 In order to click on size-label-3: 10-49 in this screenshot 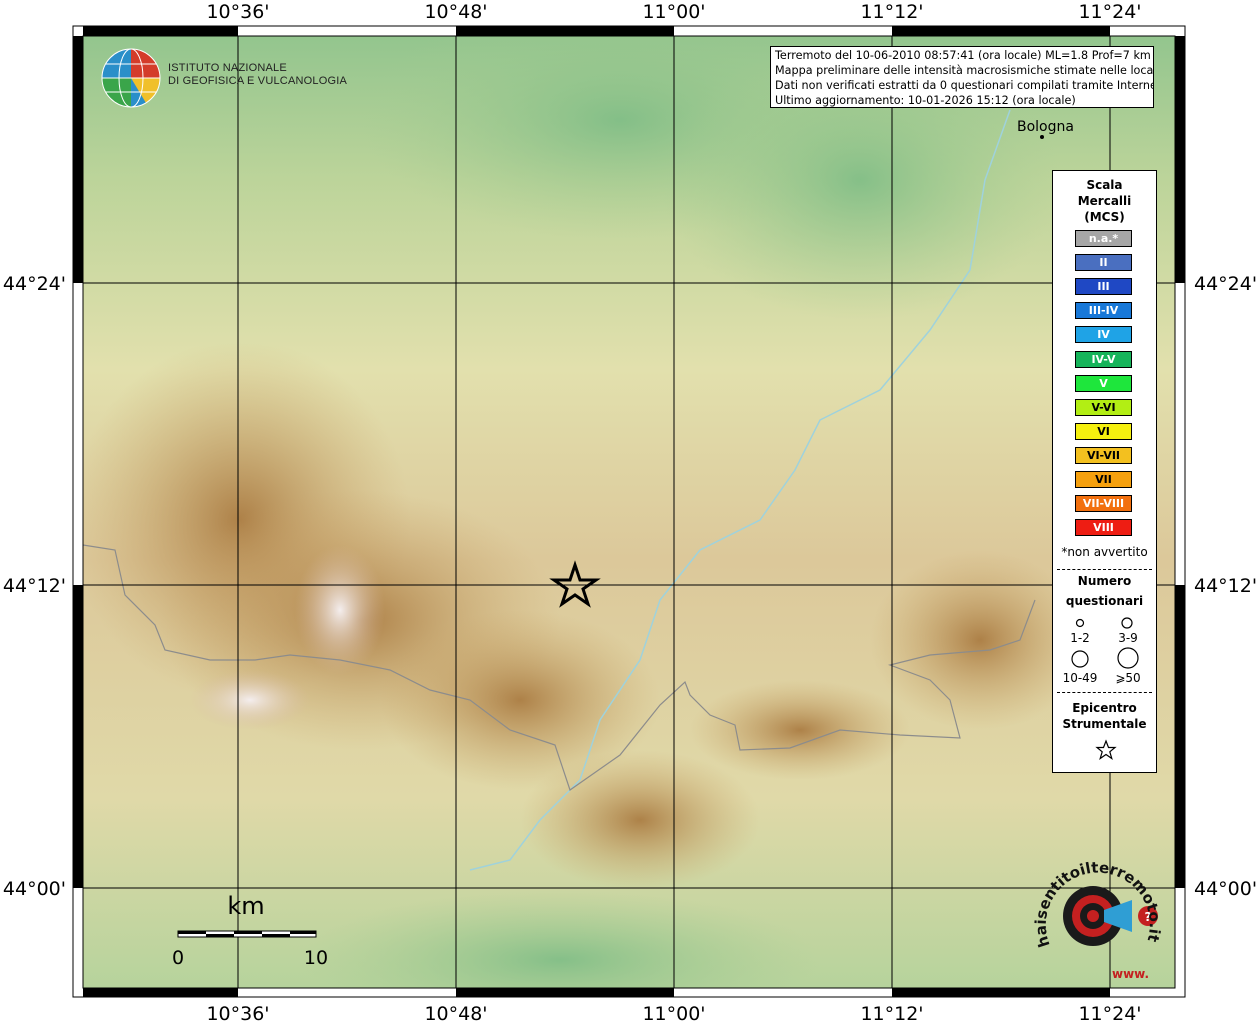, I will do `click(1080, 678)`.